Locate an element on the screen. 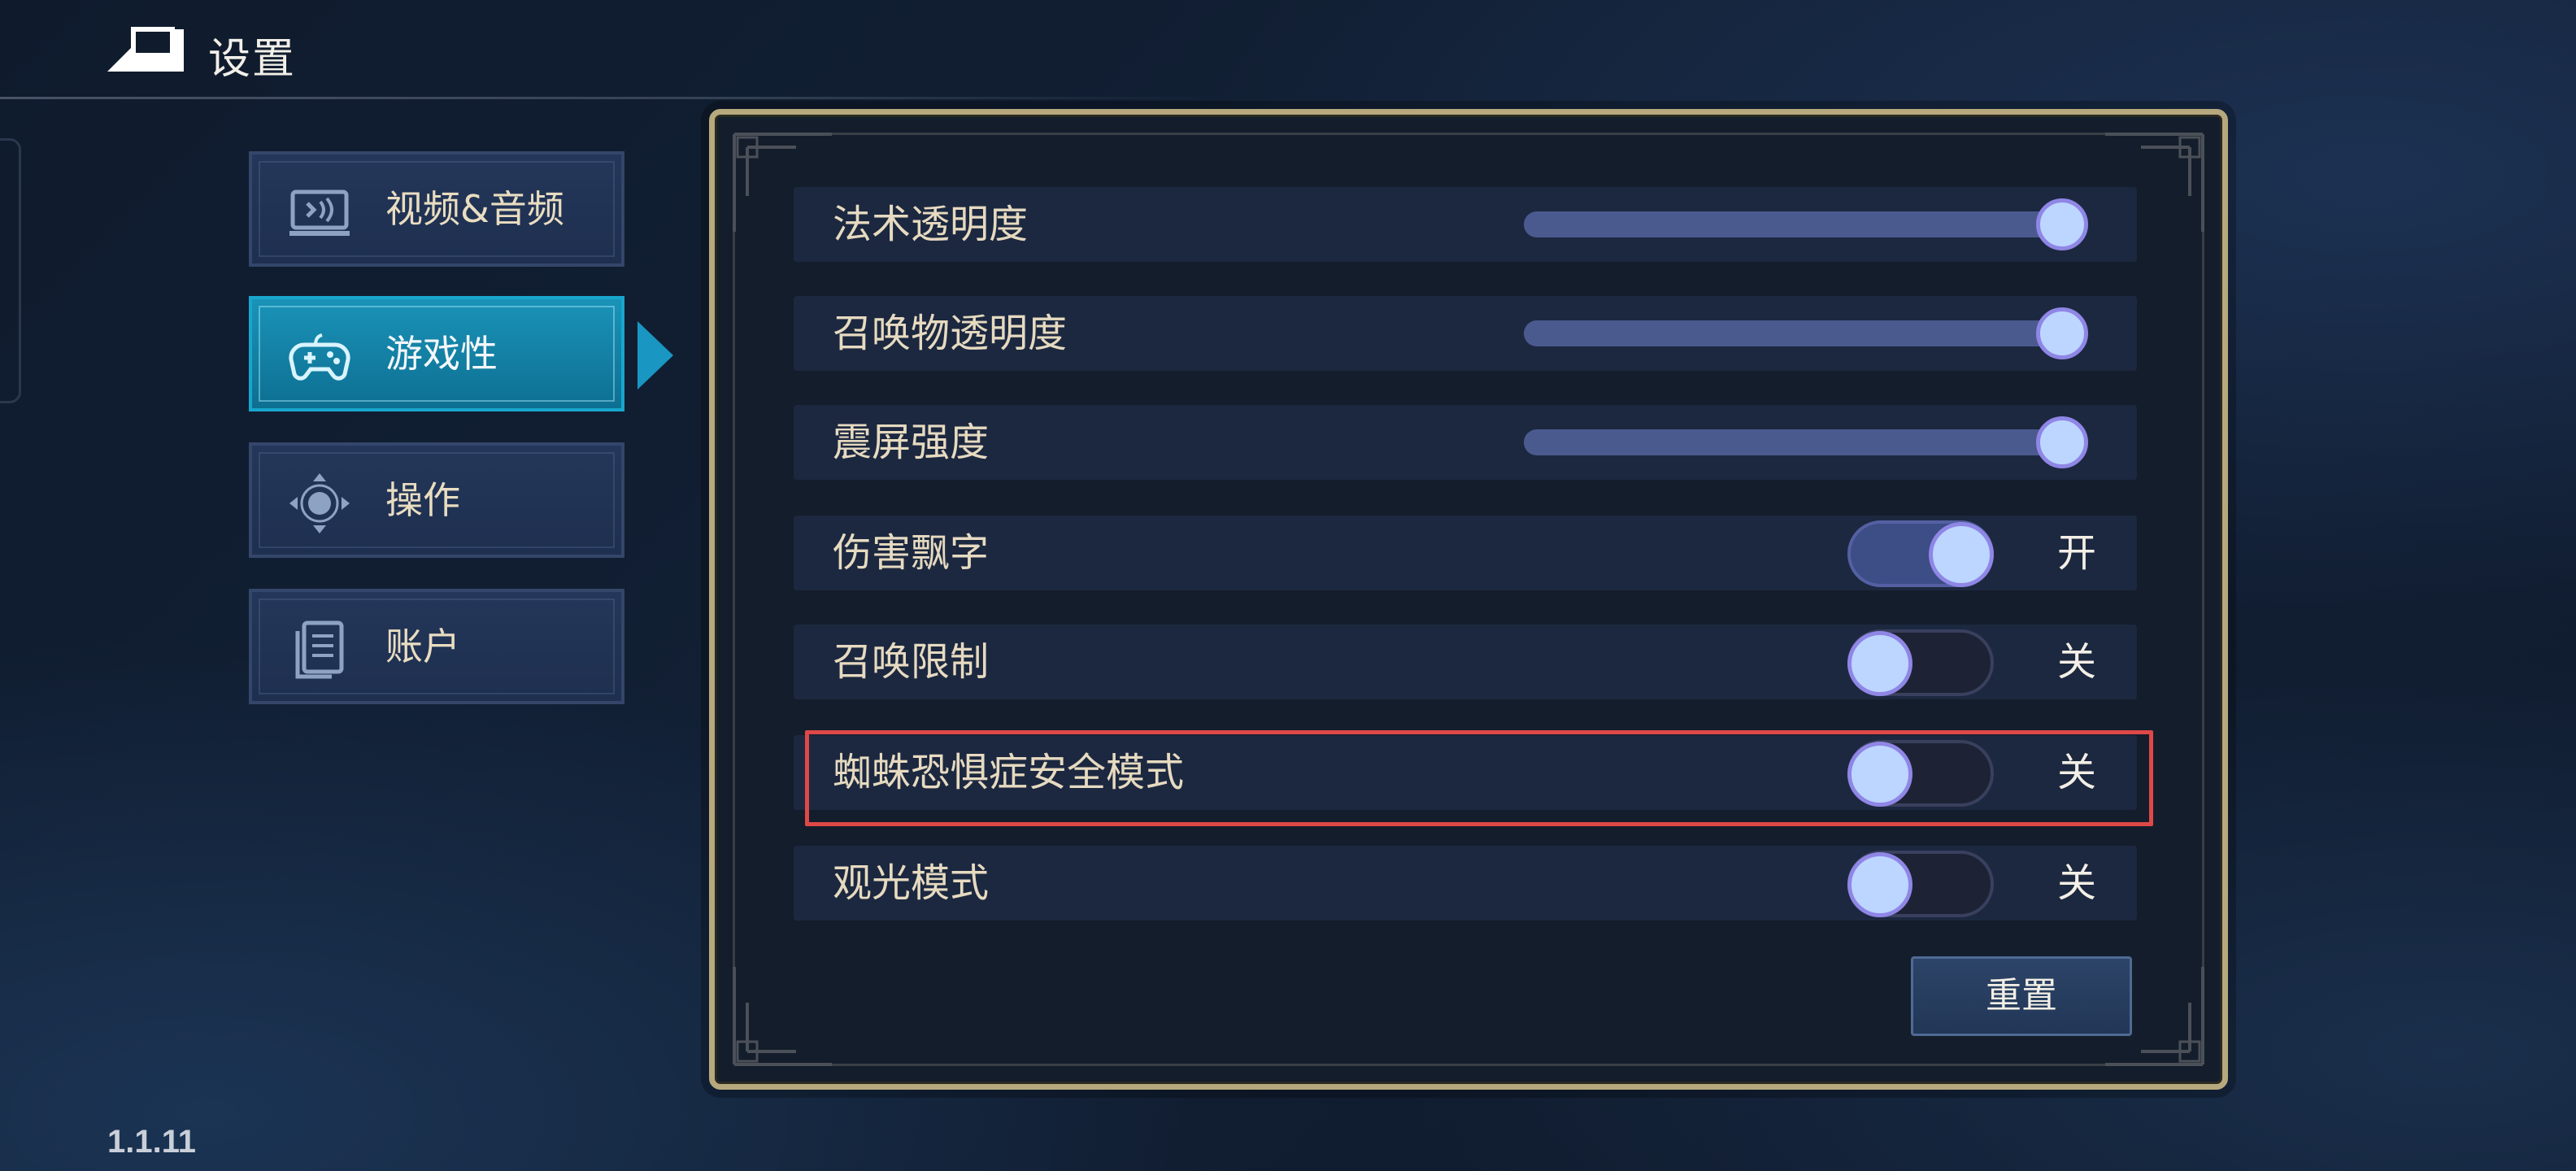 The image size is (2576, 1171). screen-shake-slider is located at coordinates (1806, 442).